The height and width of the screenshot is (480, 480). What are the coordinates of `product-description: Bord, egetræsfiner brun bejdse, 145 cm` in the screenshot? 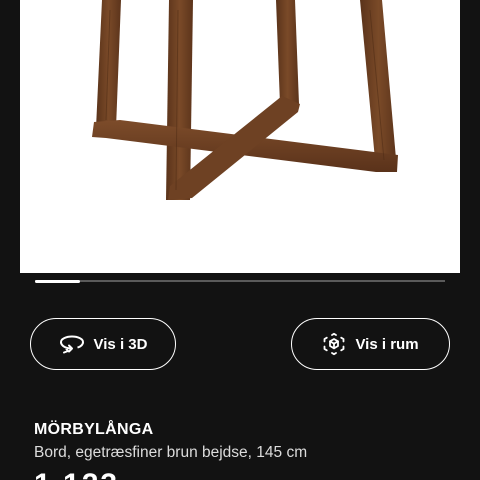 It's located at (171, 452).